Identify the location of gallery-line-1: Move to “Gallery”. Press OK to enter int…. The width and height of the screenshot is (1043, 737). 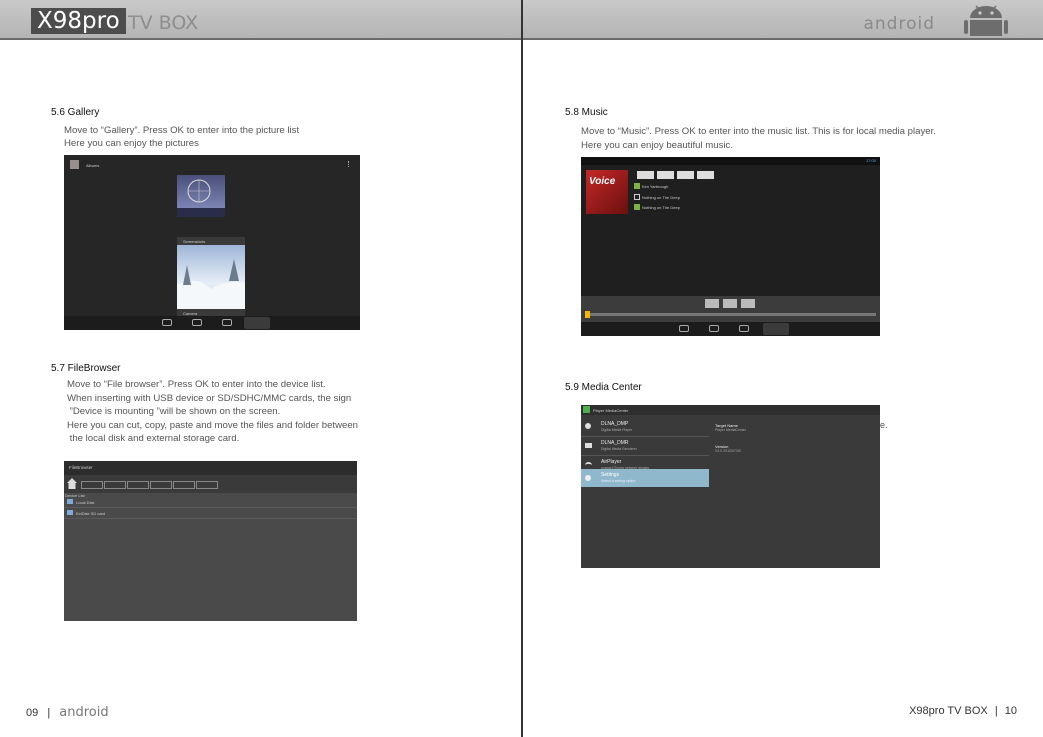
(182, 130).